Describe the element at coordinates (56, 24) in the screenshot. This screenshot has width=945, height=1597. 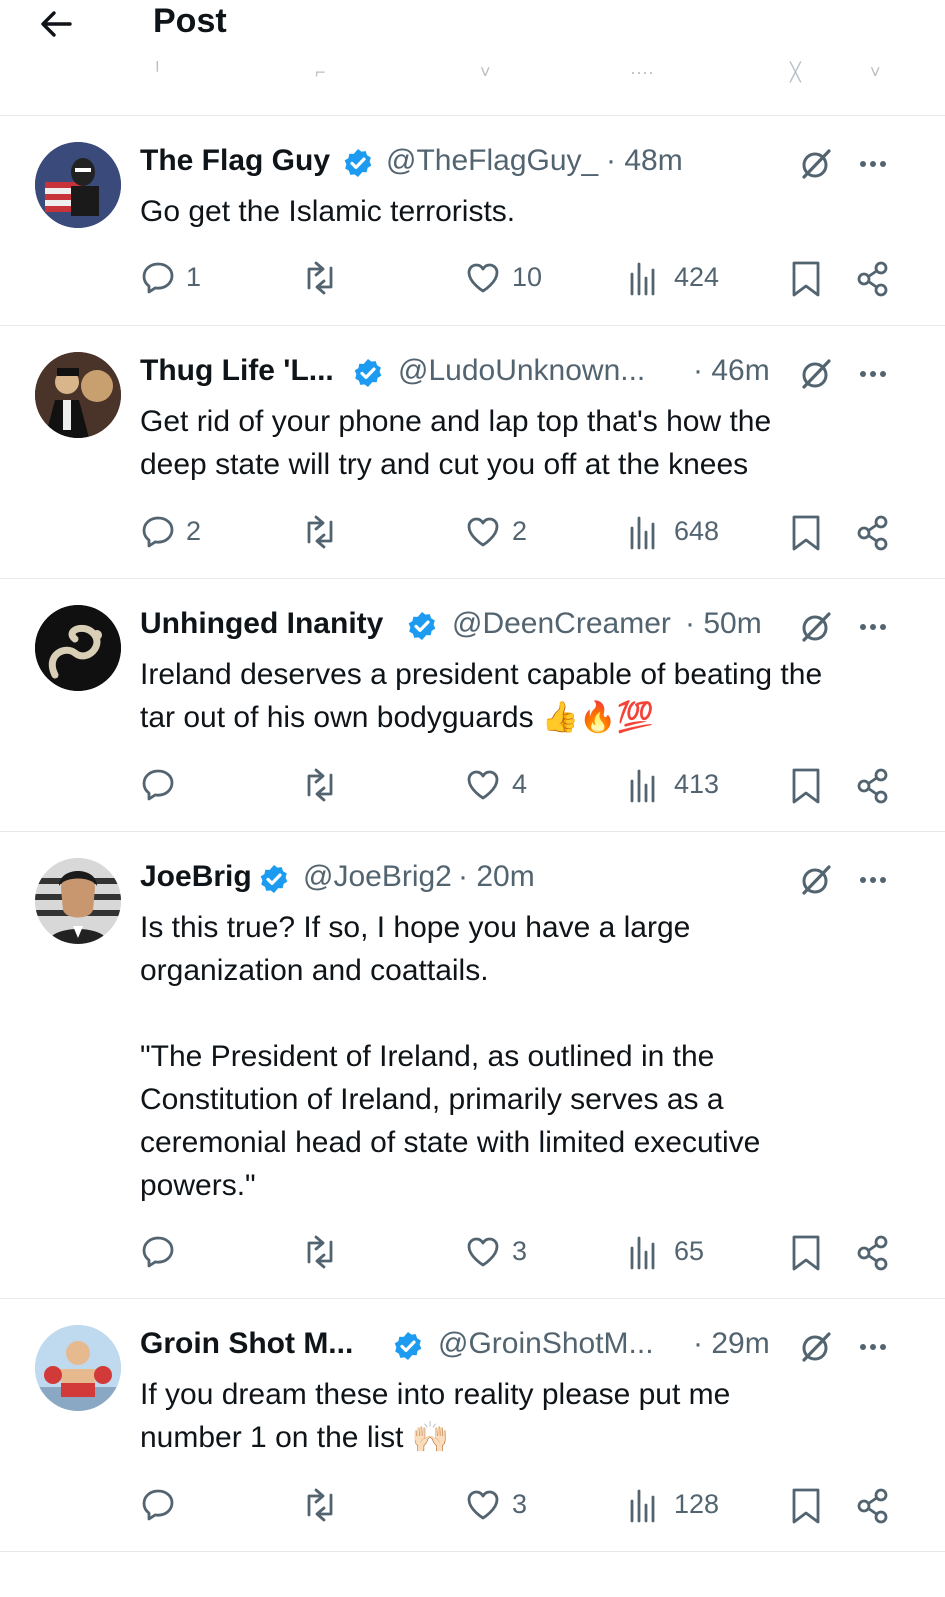
I see `back-arrow-icon` at that location.